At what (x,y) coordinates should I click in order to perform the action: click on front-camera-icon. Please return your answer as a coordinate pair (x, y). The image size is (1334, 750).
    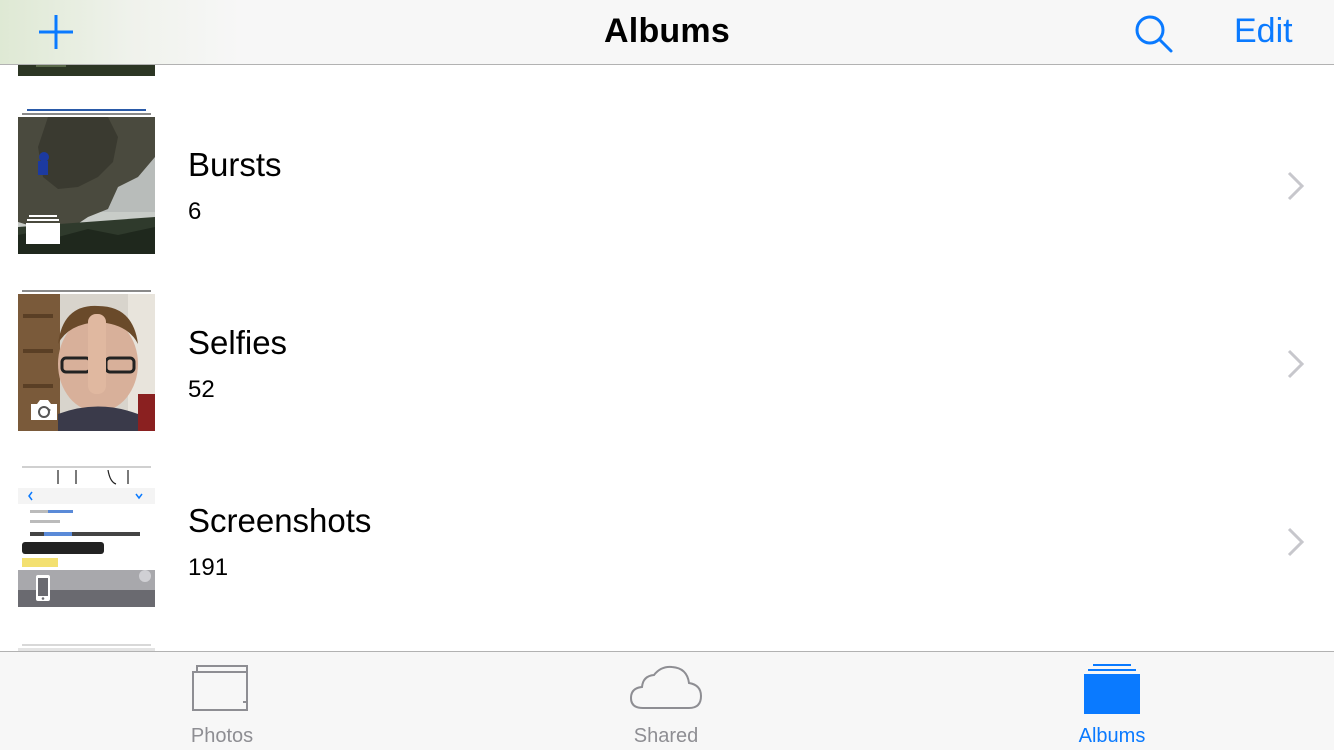
    Looking at the image, I should click on (44, 410).